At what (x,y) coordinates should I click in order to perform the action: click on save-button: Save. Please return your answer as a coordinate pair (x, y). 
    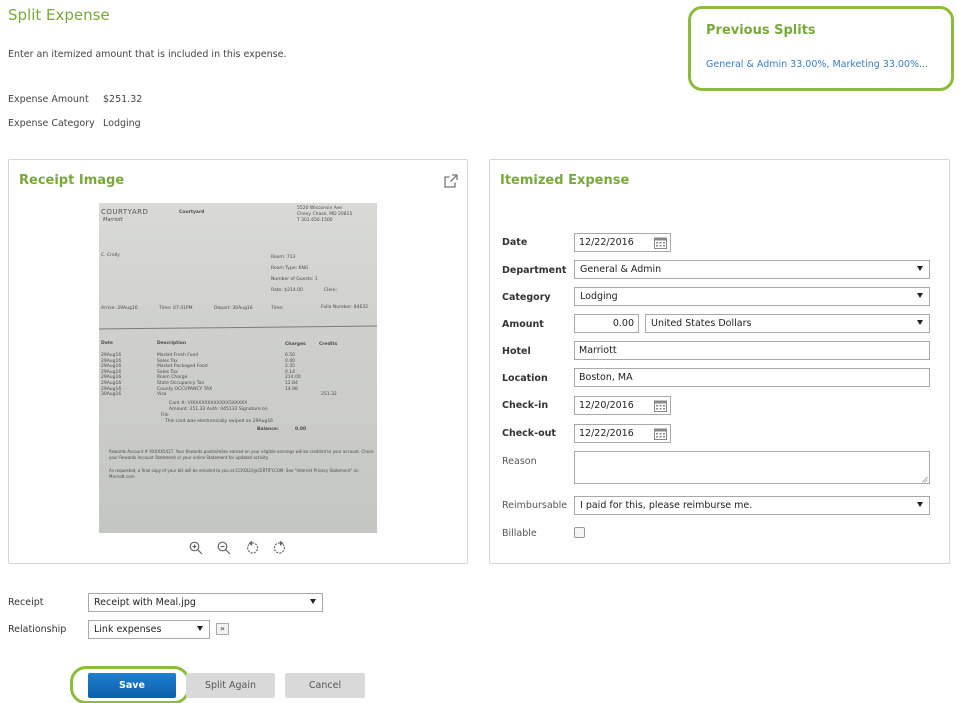
    Looking at the image, I should click on (132, 685).